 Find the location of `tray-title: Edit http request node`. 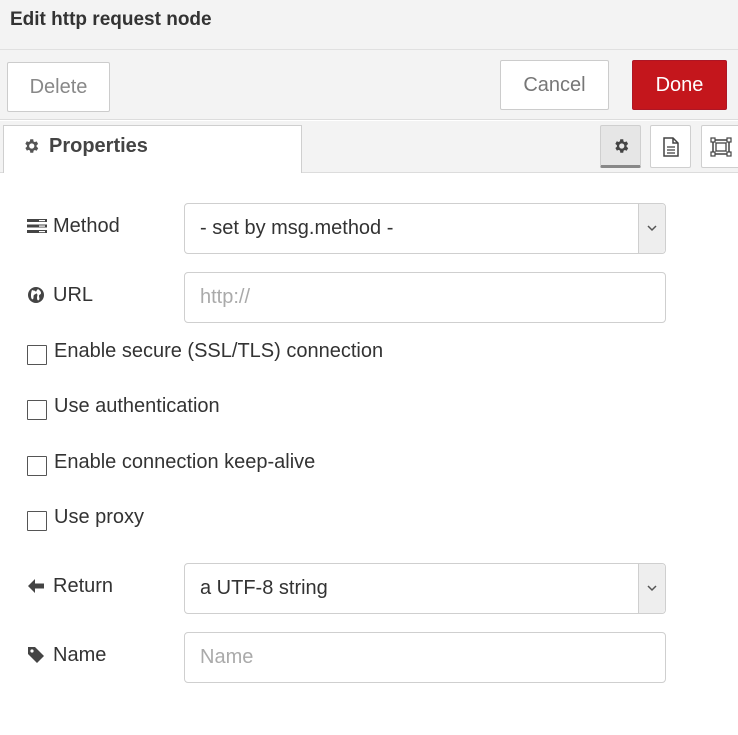

tray-title: Edit http request node is located at coordinates (111, 19).